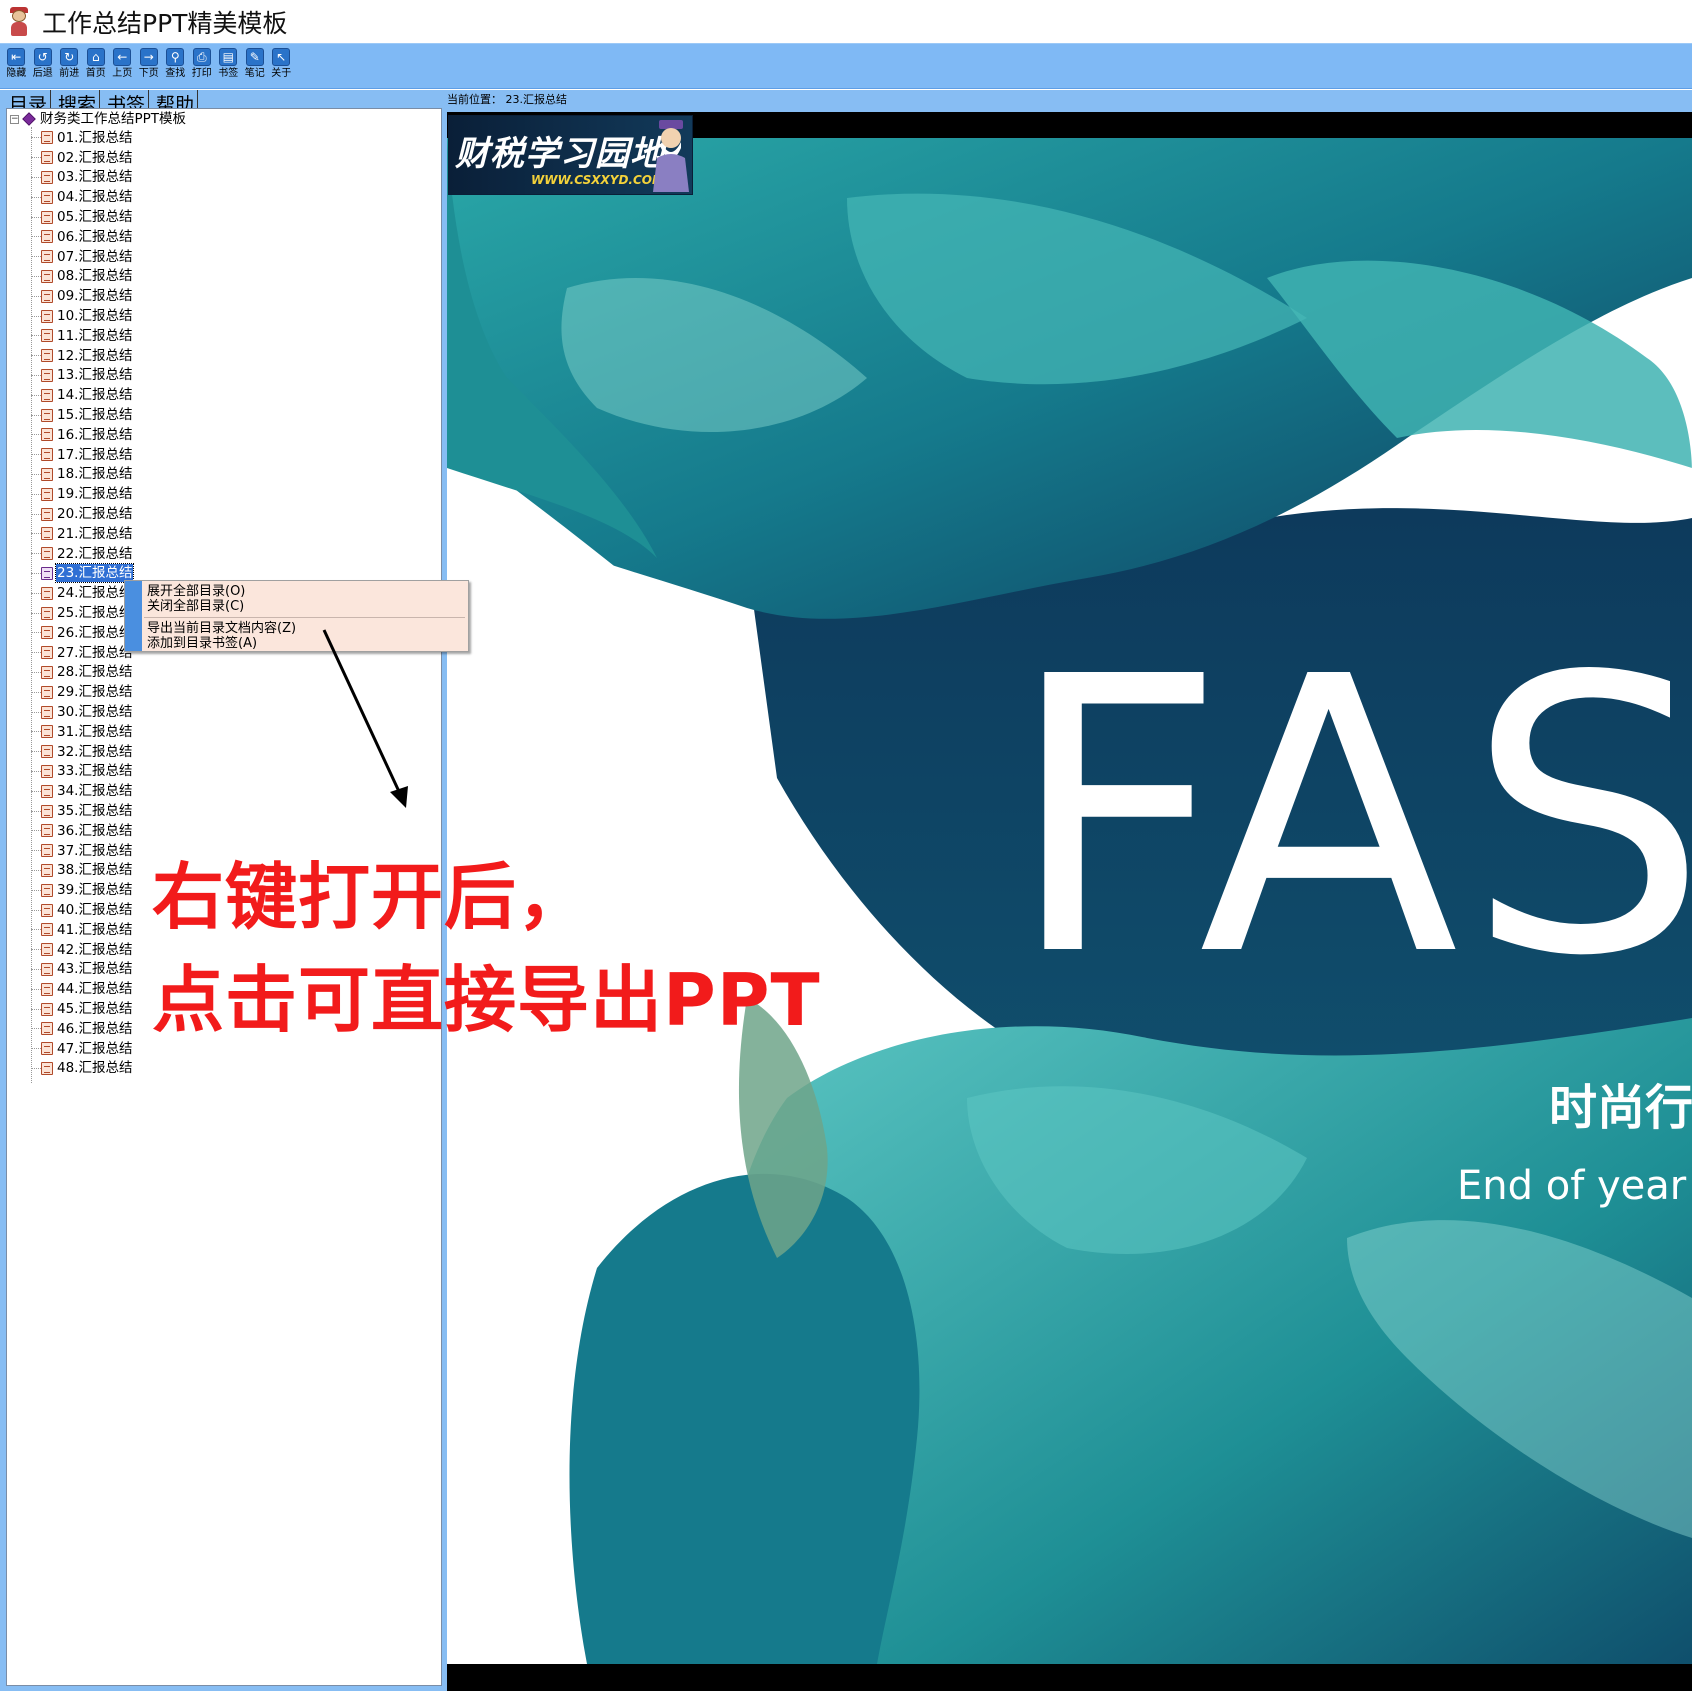 This screenshot has width=1692, height=1691. What do you see at coordinates (82, 811) in the screenshot?
I see `tree-item: 35.汇报总结` at bounding box center [82, 811].